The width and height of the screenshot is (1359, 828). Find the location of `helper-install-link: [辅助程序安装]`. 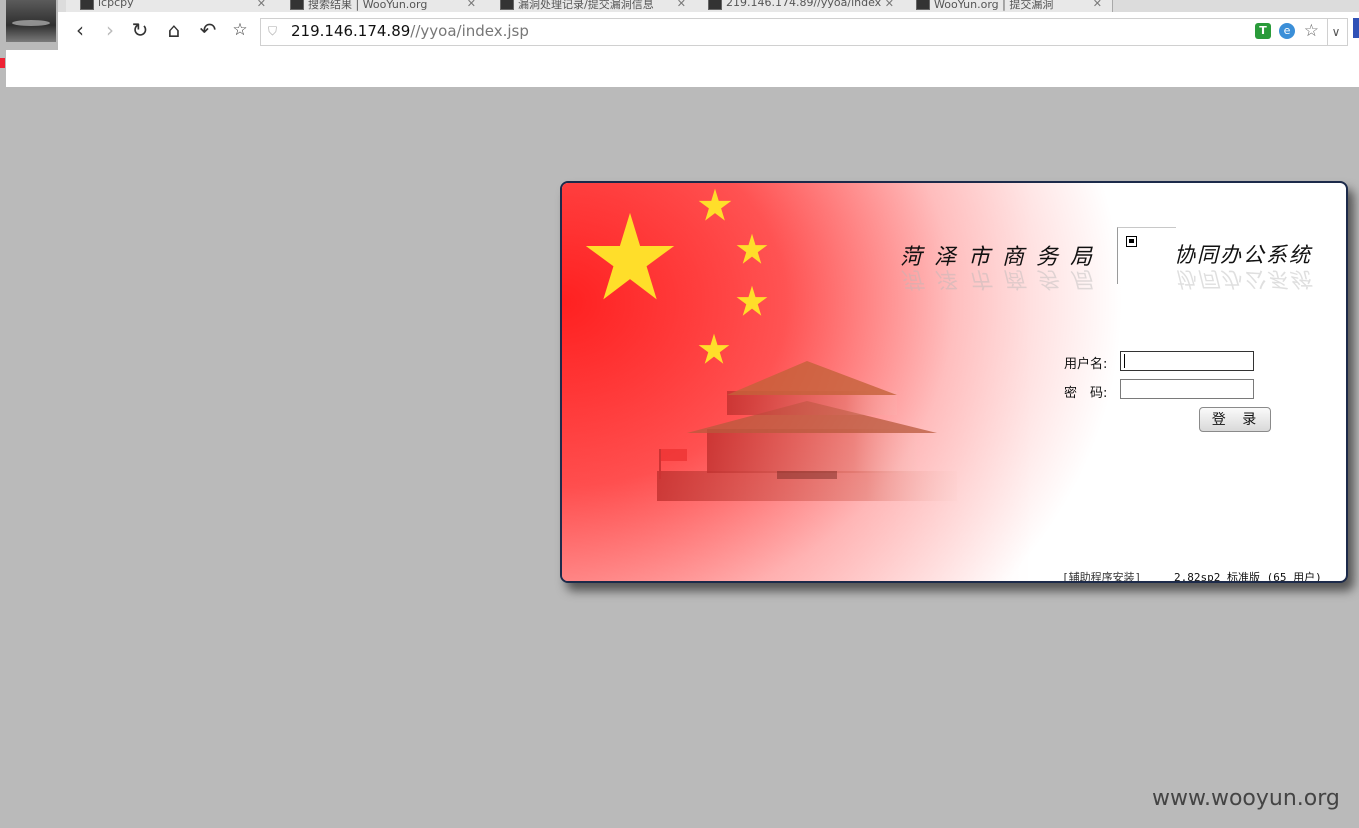

helper-install-link: [辅助程序安装] is located at coordinates (1101, 575).